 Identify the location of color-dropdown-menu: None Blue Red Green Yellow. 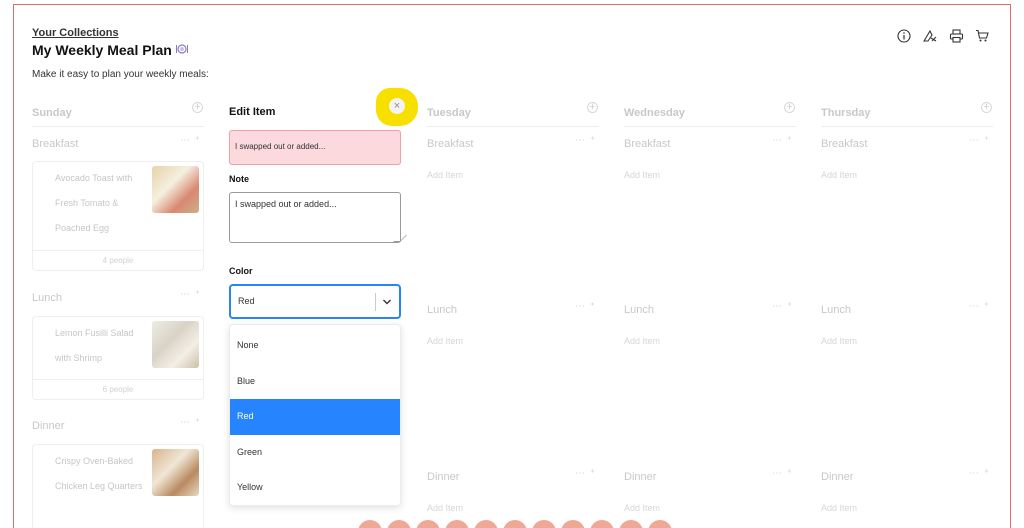
(315, 415).